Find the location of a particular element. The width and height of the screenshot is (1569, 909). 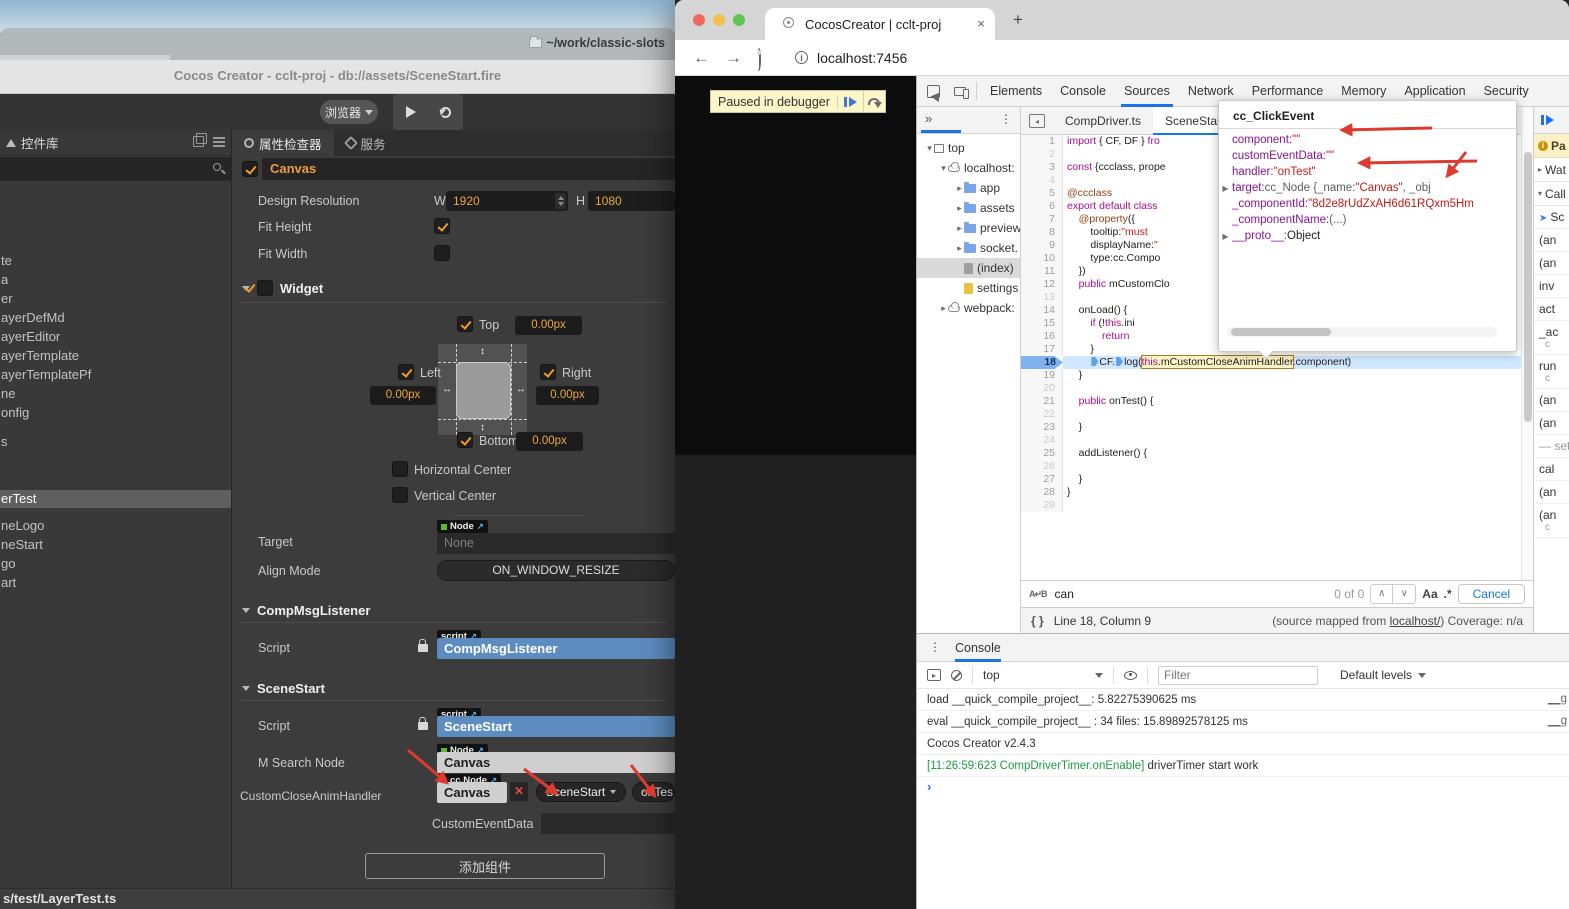

widget-section-header: Widget is located at coordinates (282, 288).